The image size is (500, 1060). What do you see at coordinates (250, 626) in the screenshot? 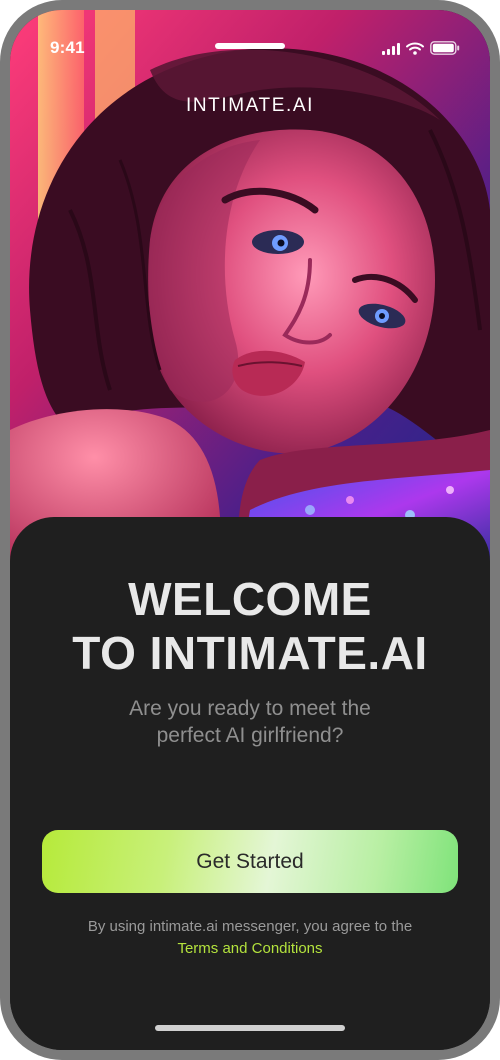
I see `welcome-heading: WELCOME TO INTIMATE.AI` at bounding box center [250, 626].